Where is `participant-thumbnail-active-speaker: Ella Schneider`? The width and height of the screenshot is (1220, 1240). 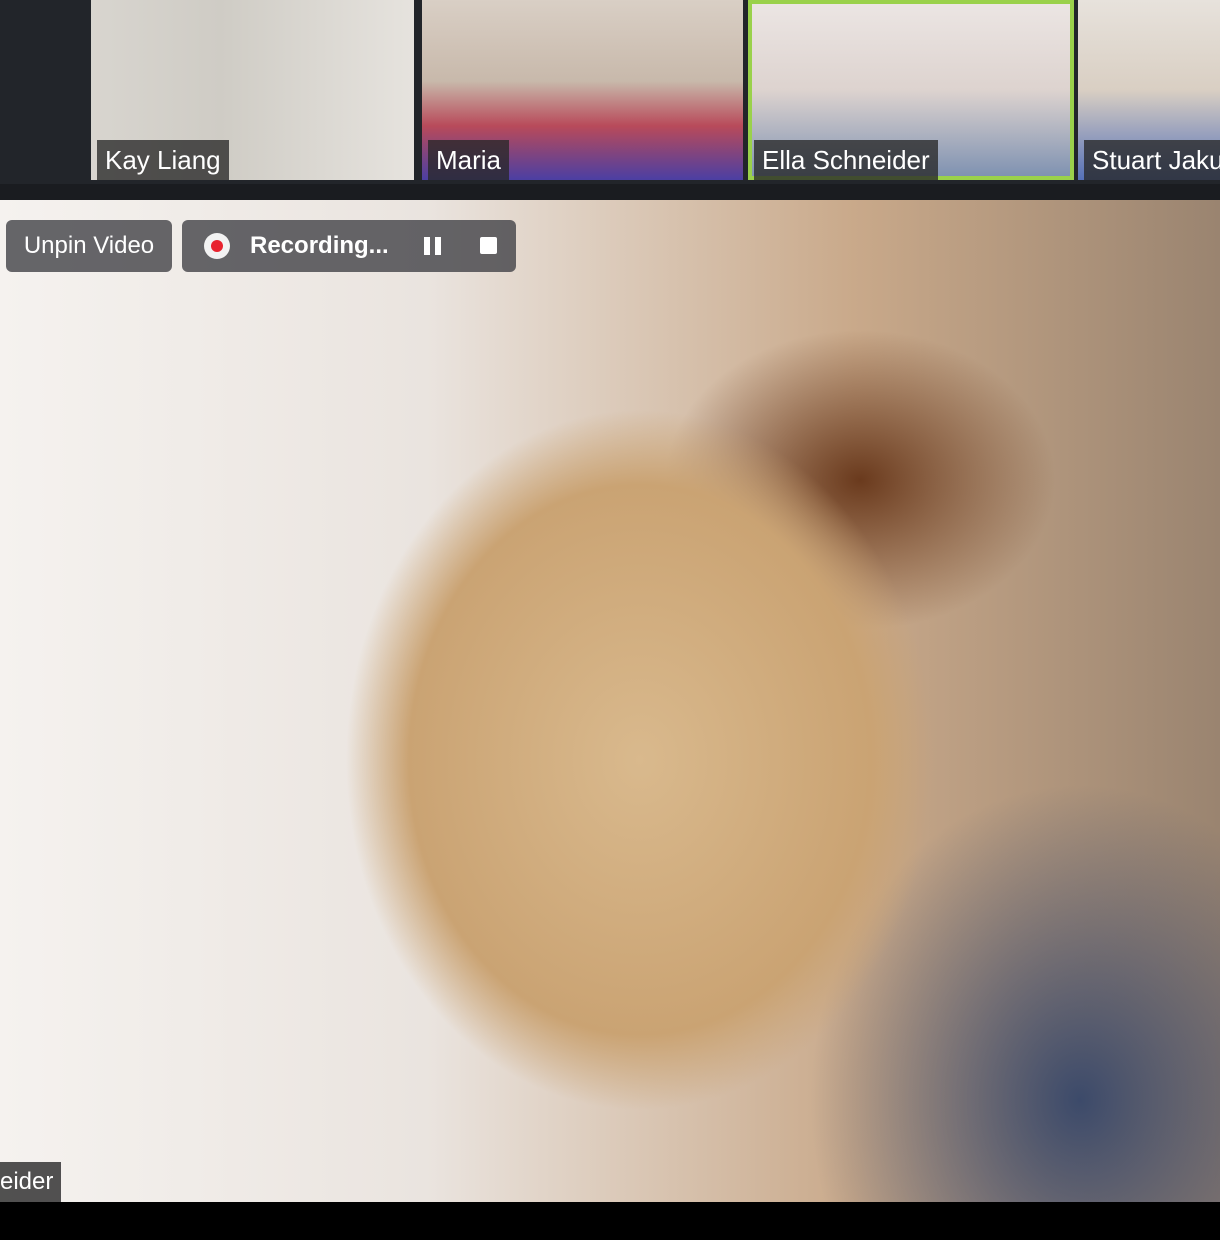 participant-thumbnail-active-speaker: Ella Schneider is located at coordinates (911, 90).